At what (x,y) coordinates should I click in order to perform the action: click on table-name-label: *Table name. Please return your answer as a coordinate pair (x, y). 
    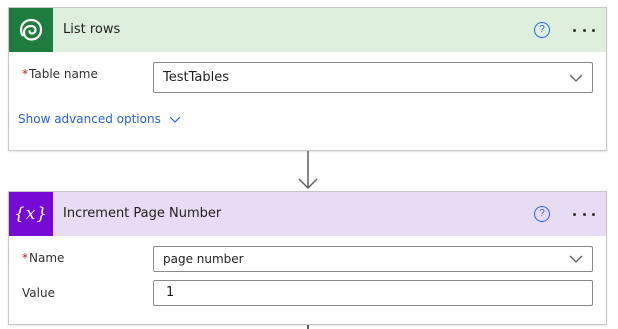
    Looking at the image, I should click on (60, 74).